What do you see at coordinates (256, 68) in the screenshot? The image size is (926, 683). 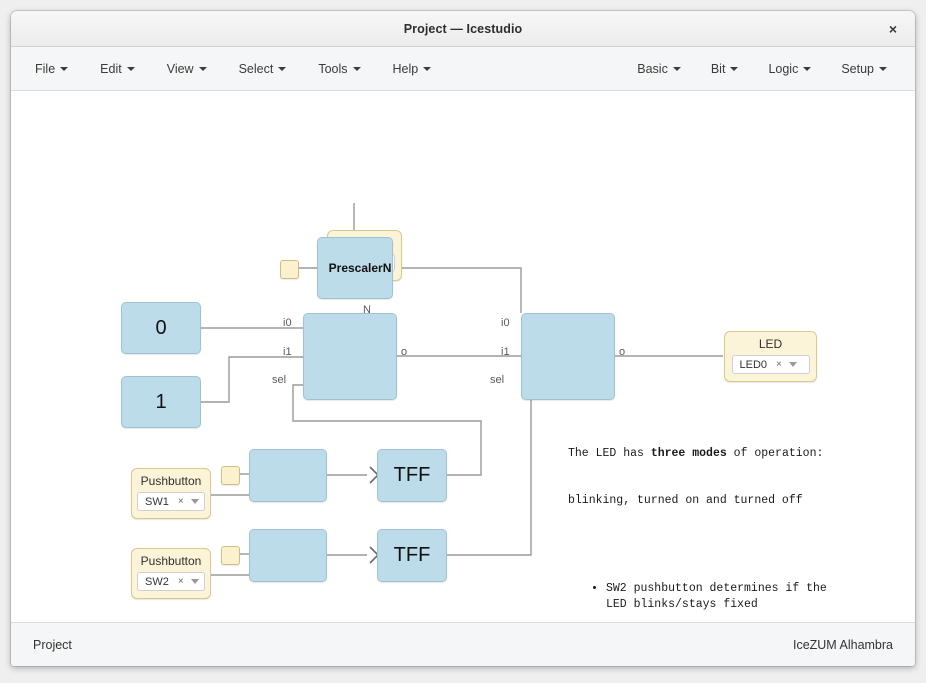 I see `menu-item-select-label: Select` at bounding box center [256, 68].